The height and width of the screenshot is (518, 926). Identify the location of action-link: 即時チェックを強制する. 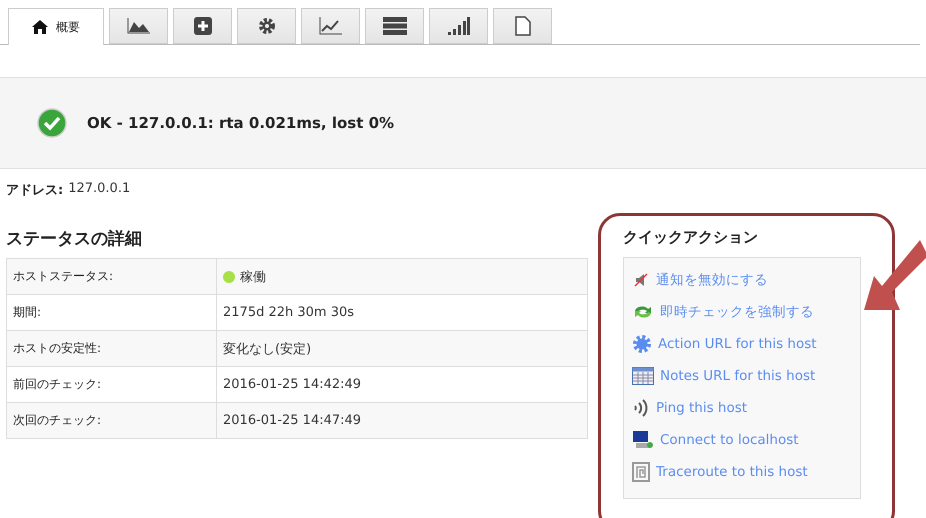
(723, 312).